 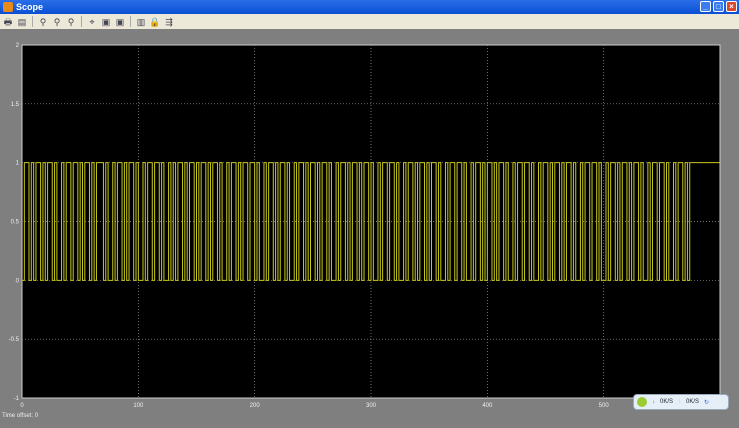 I want to click on signal-selection-icon: ⇶, so click(x=169, y=22).